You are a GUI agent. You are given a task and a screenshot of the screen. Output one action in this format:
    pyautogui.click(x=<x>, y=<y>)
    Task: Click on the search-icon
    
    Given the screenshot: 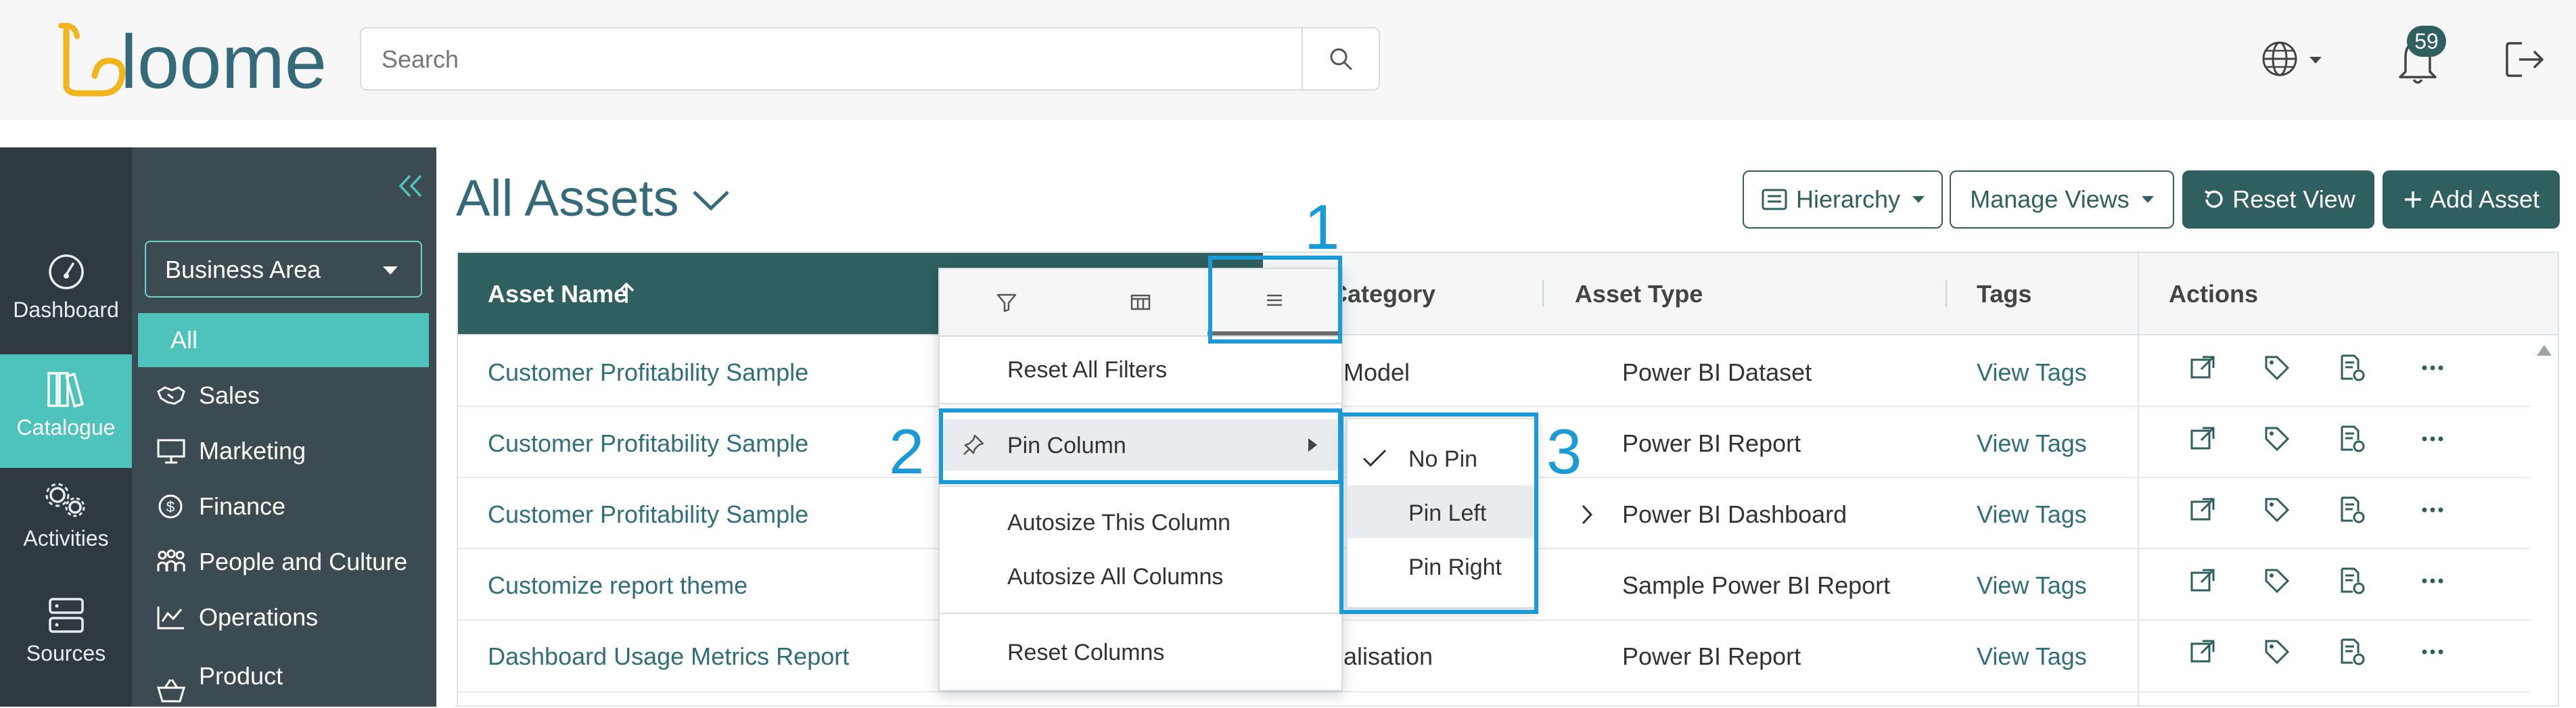 What is the action you would take?
    pyautogui.click(x=1341, y=59)
    